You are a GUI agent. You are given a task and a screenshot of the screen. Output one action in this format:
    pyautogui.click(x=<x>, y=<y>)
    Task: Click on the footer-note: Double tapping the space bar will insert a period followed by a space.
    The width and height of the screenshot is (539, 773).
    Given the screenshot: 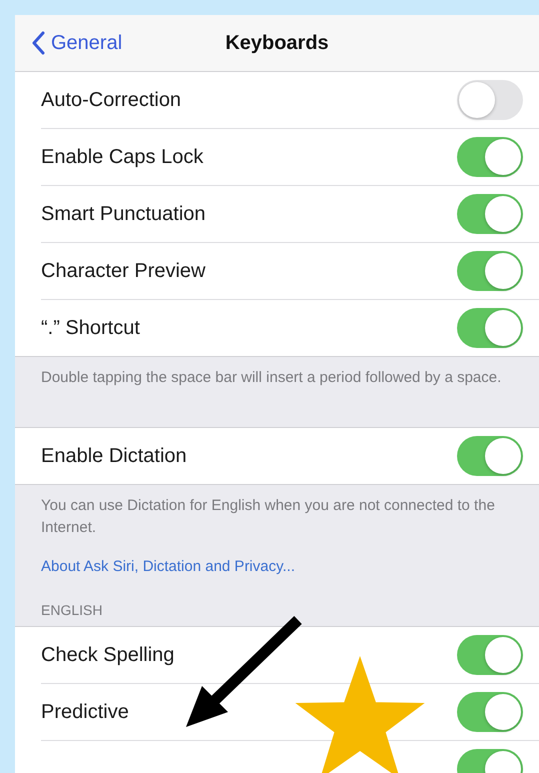 What is the action you would take?
    pyautogui.click(x=271, y=378)
    